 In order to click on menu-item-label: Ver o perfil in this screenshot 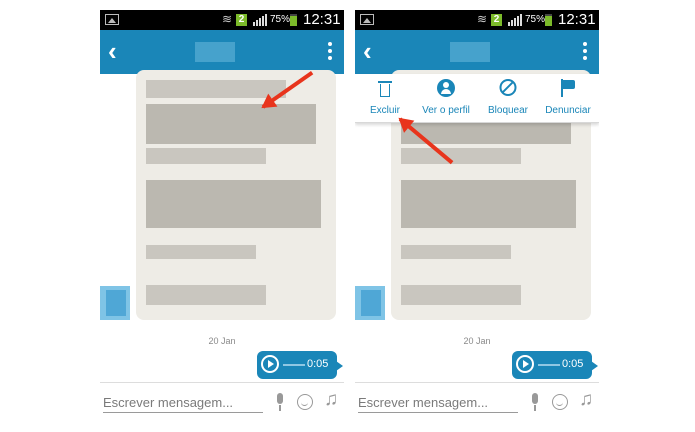, I will do `click(446, 110)`.